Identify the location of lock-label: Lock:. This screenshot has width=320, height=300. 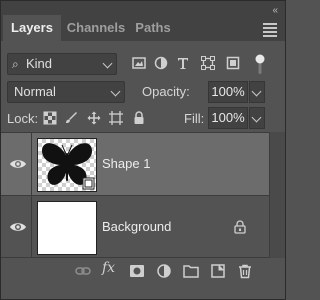
(23, 118).